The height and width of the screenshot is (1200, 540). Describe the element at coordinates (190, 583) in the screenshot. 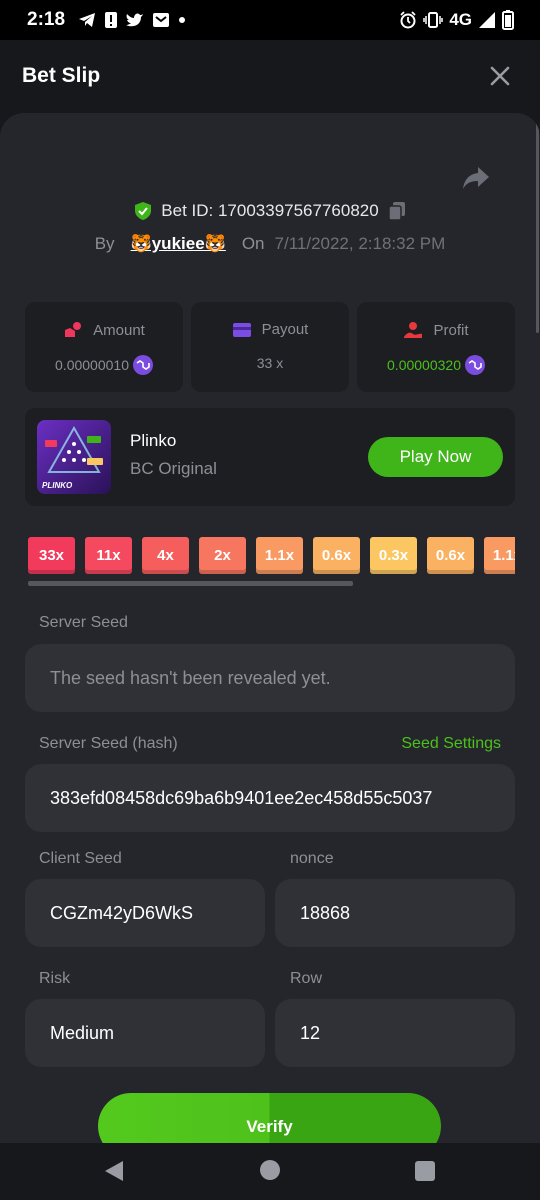

I see `multiplier-scrollbar` at that location.